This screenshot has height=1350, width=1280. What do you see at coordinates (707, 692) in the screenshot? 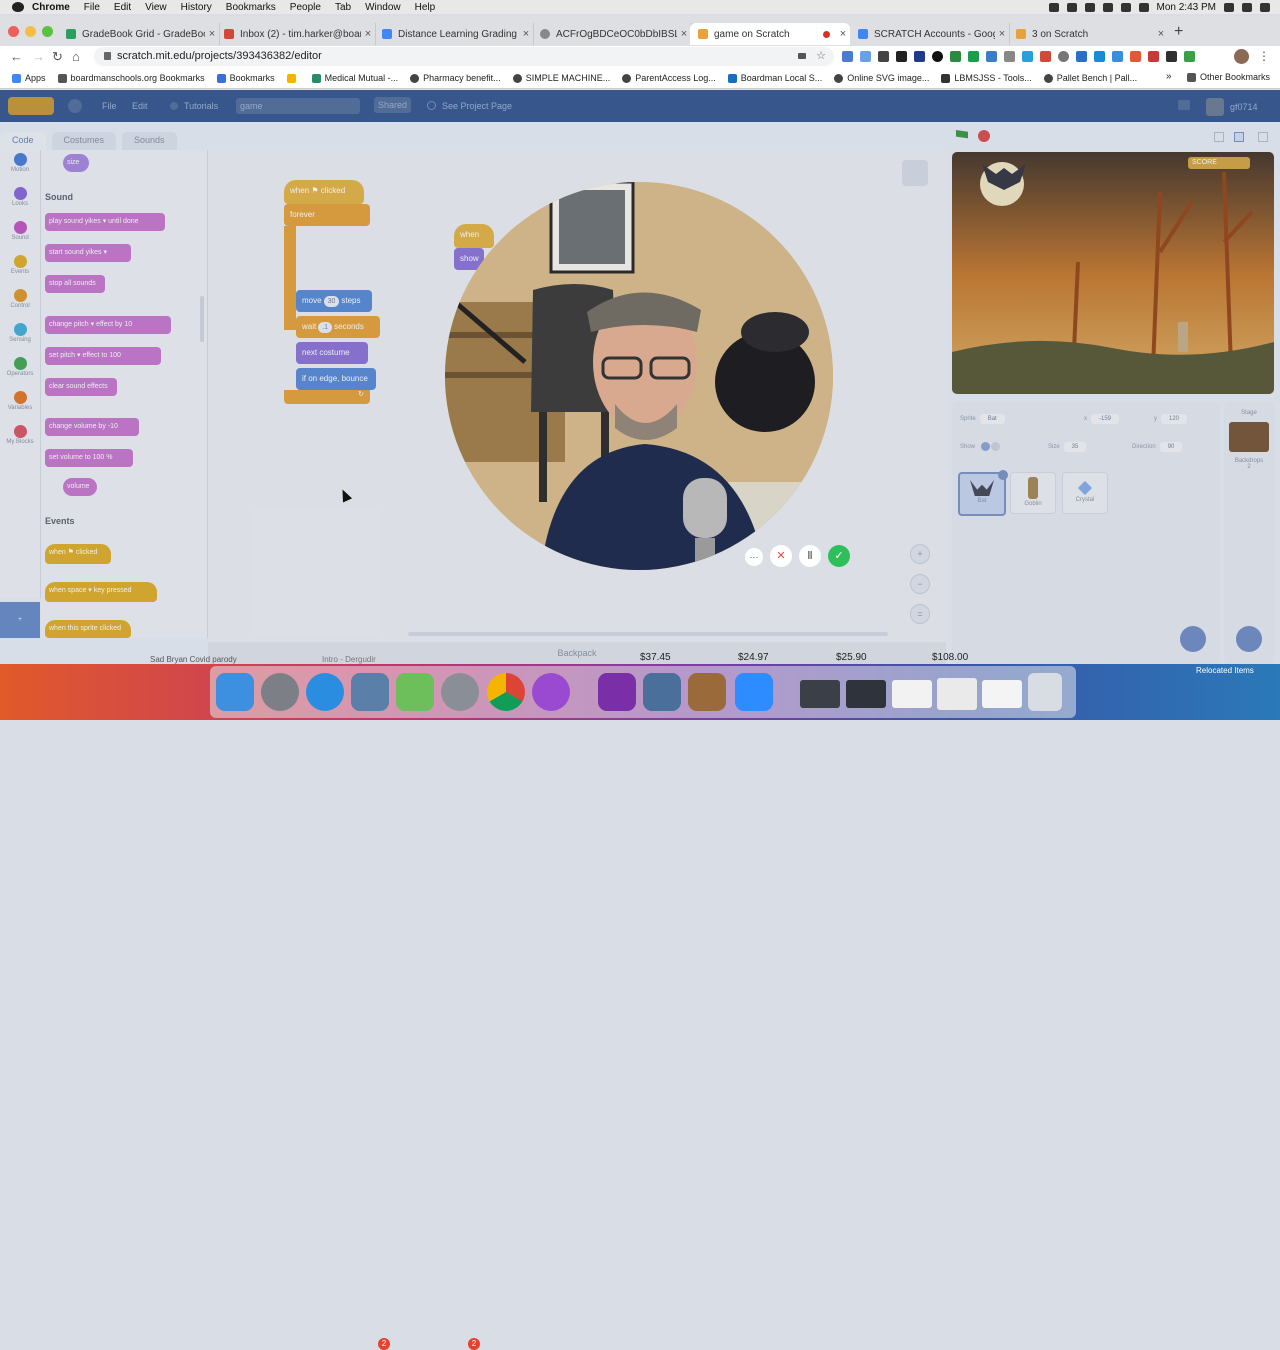
I see `guitar-icon` at bounding box center [707, 692].